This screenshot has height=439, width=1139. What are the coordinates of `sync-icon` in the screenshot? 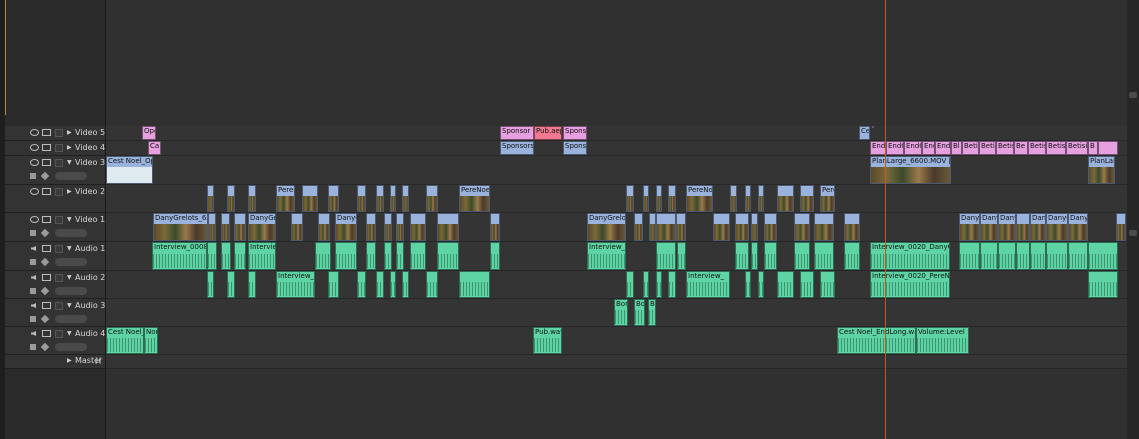 It's located at (46, 305).